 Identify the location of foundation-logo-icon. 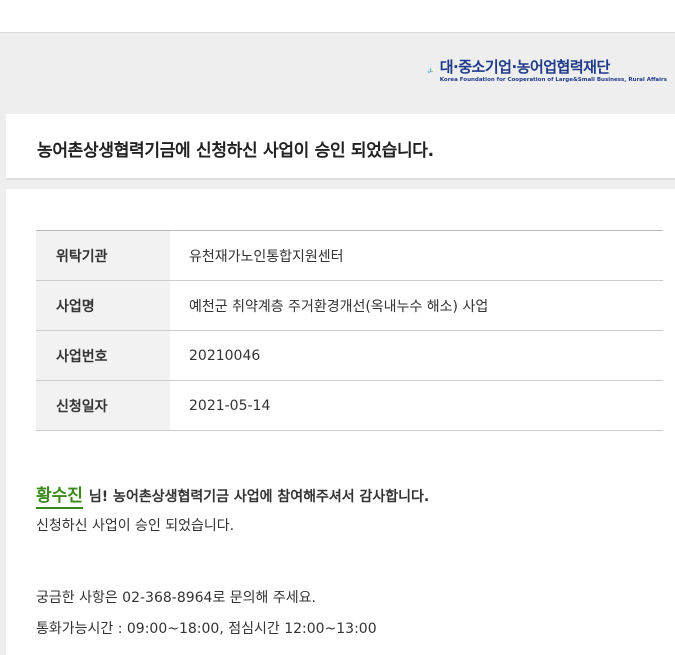
(430, 71).